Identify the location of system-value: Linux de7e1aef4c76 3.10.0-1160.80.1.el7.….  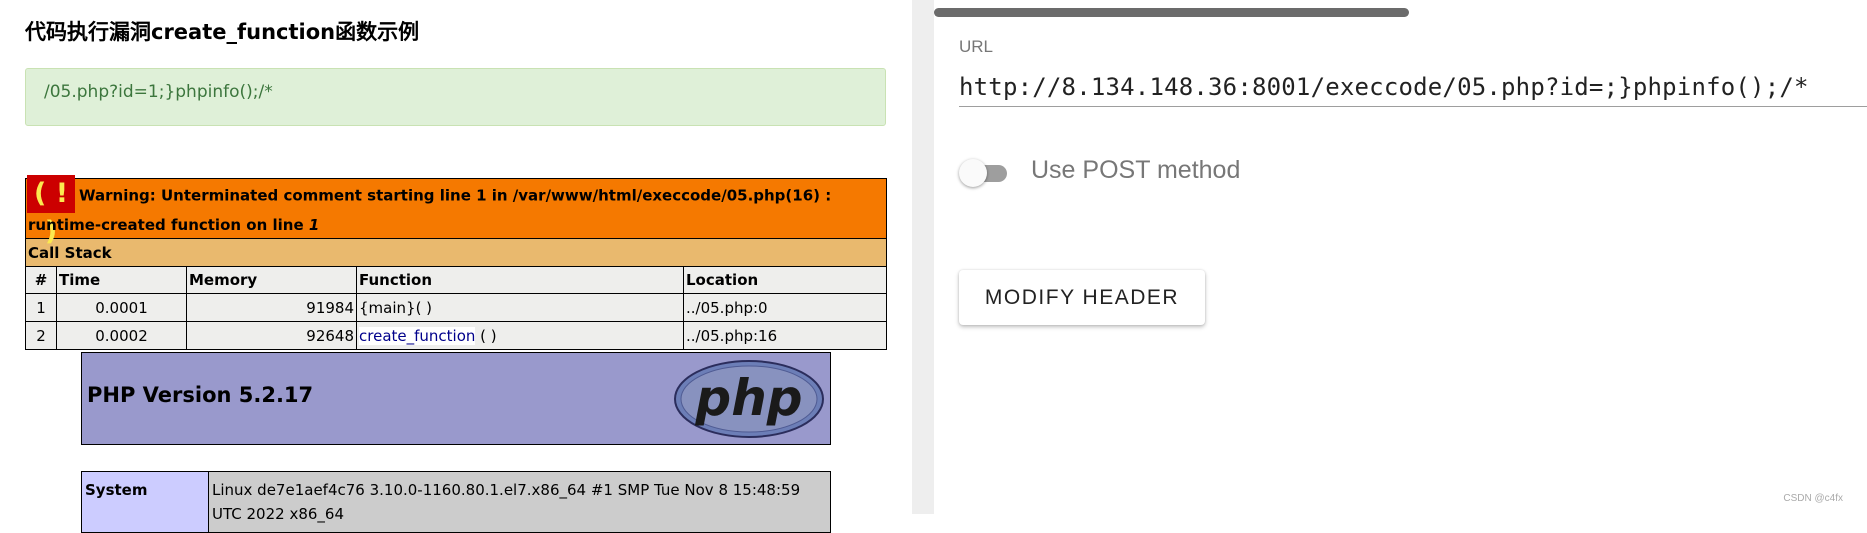
(519, 502).